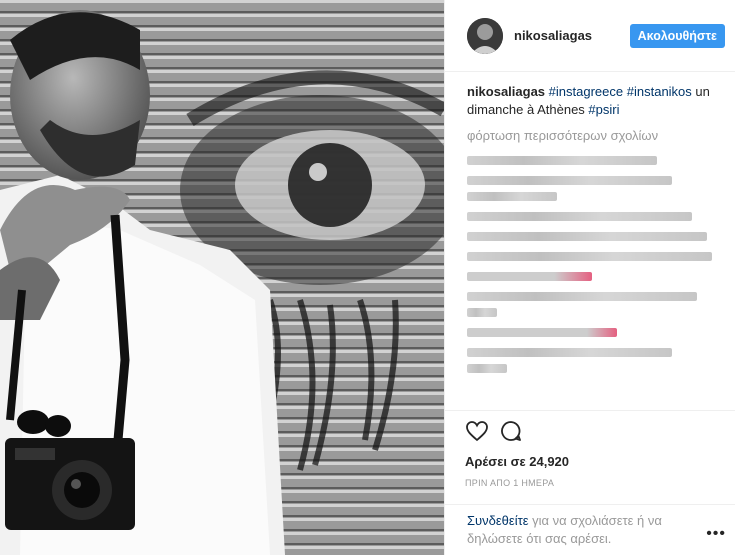 This screenshot has height=555, width=735. I want to click on follow-button: Ακολουθήστε, so click(677, 35).